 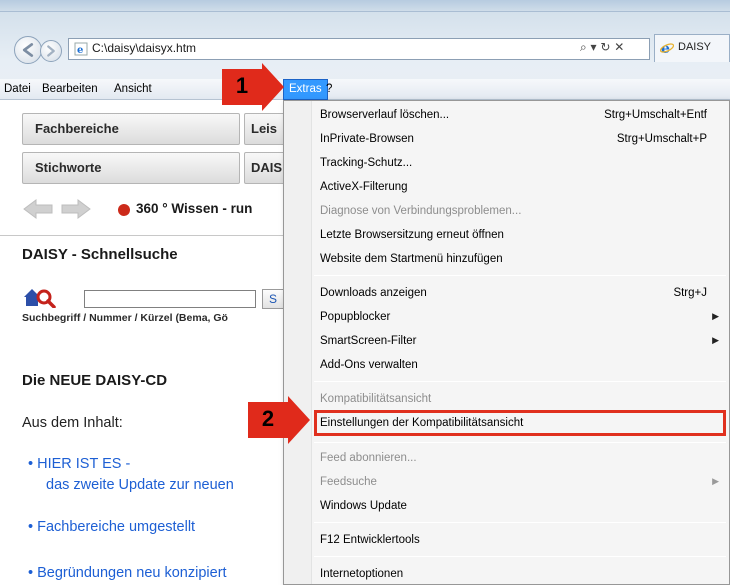 What do you see at coordinates (373, 293) in the screenshot?
I see `menu-item-downloads: Downloads anzeigen` at bounding box center [373, 293].